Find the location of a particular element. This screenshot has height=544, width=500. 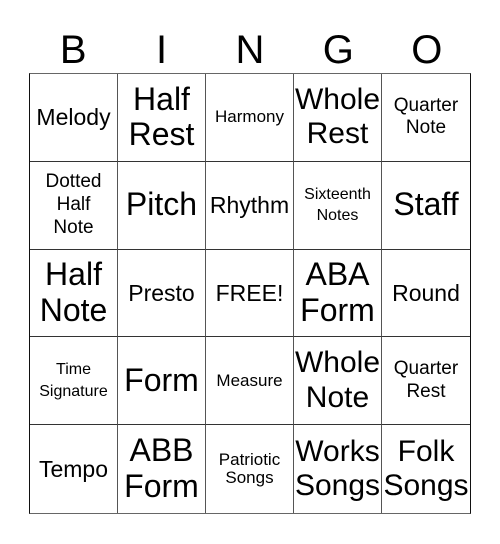

cell-label: Rhythm is located at coordinates (249, 204).